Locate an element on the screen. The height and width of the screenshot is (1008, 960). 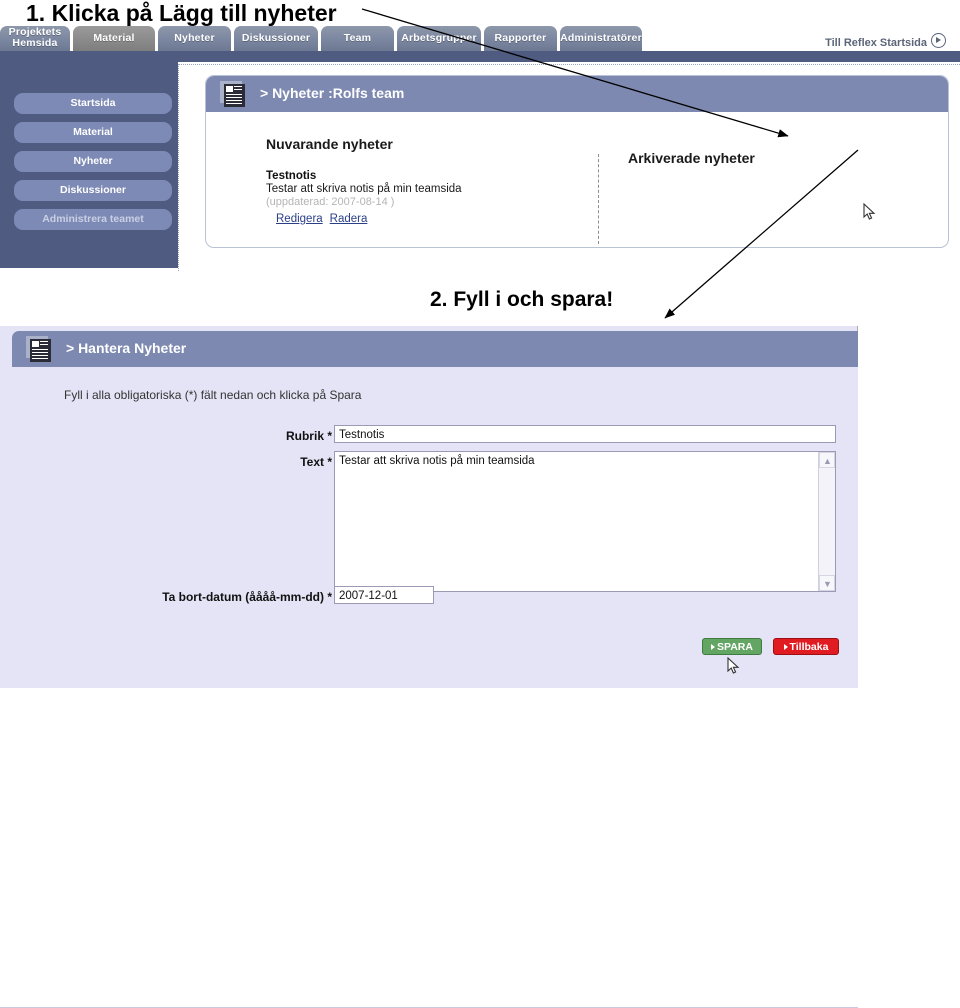
nav-tab-label: Projektets Hemsida is located at coordinates (35, 37).